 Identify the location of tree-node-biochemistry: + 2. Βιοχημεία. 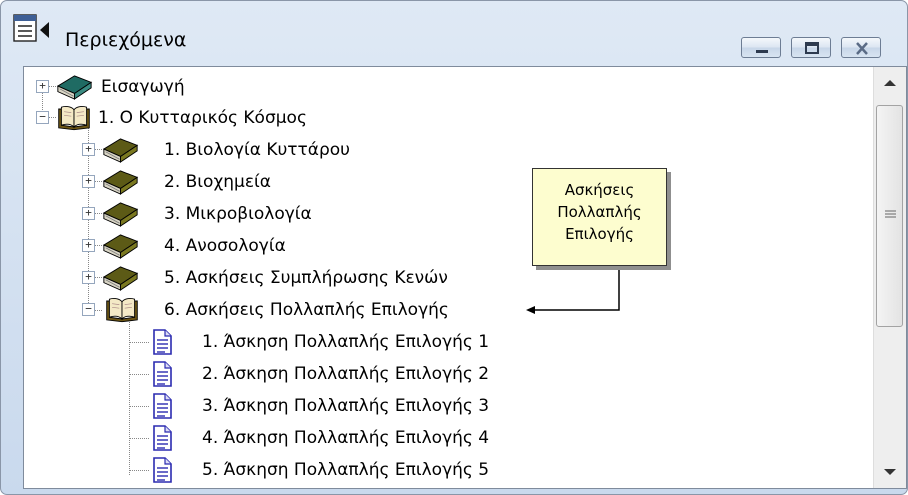
(224, 182).